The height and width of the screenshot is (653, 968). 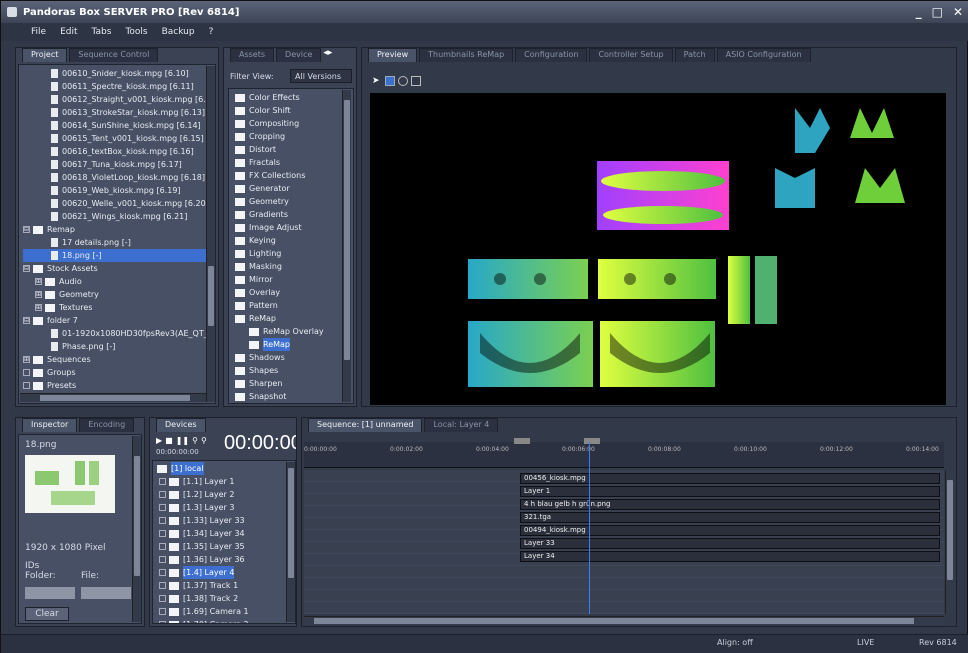 I want to click on tab-thumbnails-remap: Thumbnails ReMap, so click(x=466, y=55).